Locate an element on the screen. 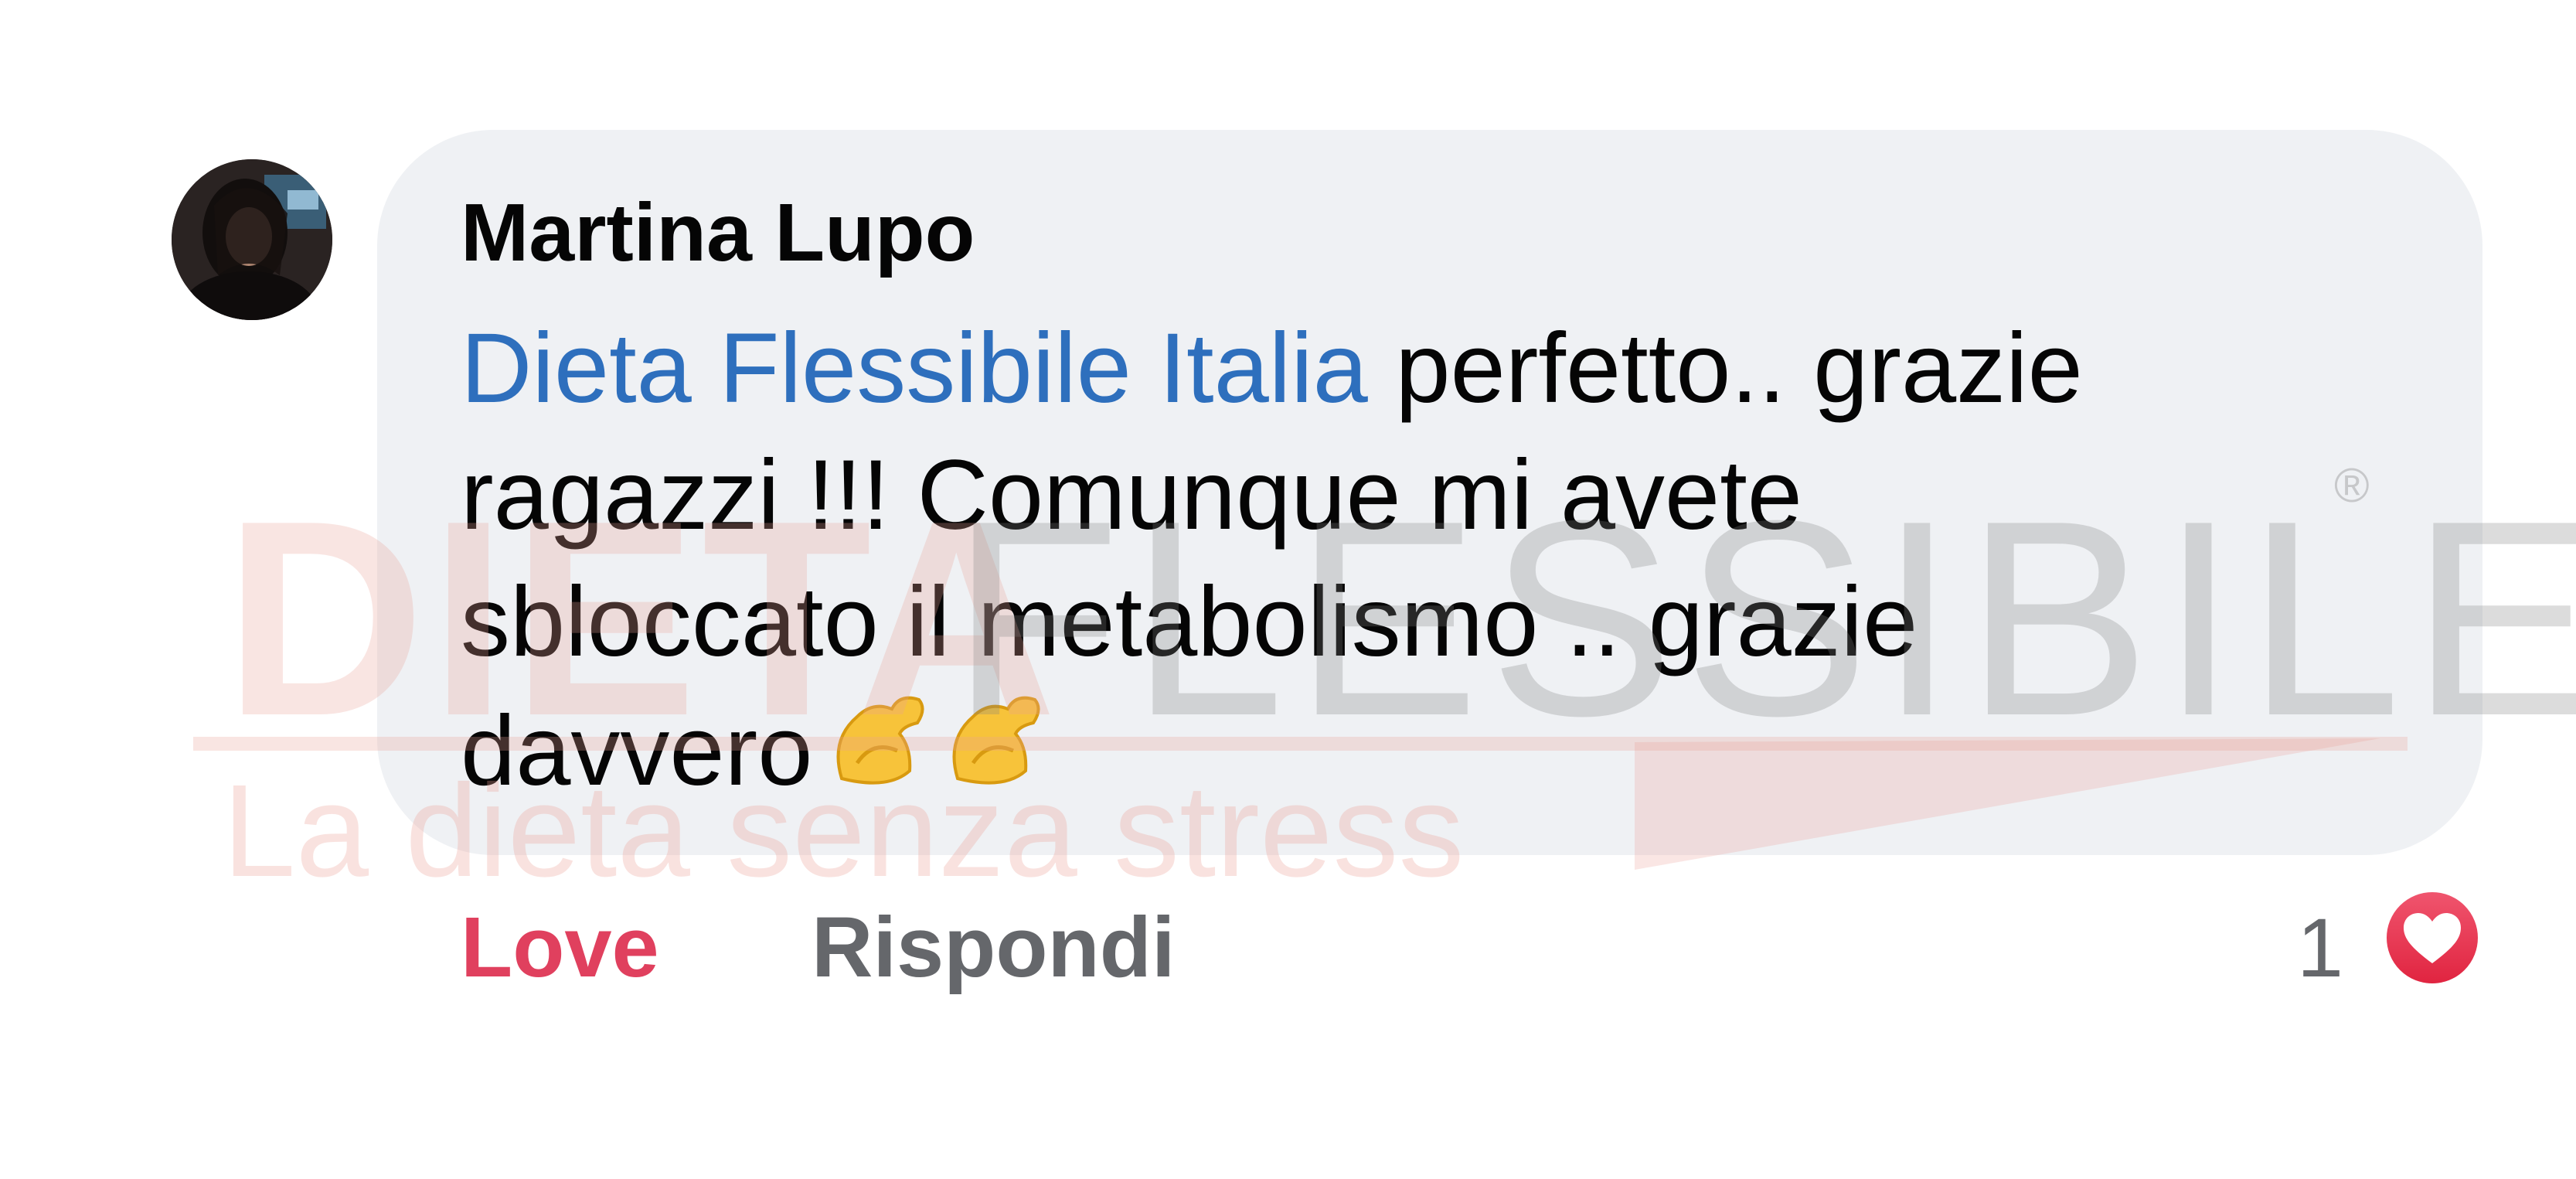 The image size is (2576, 1179). love-reaction-button: Love is located at coordinates (560, 948).